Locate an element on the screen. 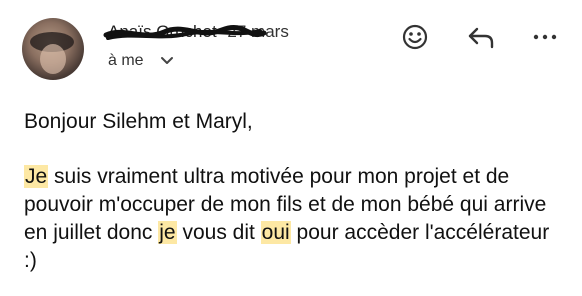 This screenshot has height=296, width=582. chevron-down-icon is located at coordinates (167, 60).